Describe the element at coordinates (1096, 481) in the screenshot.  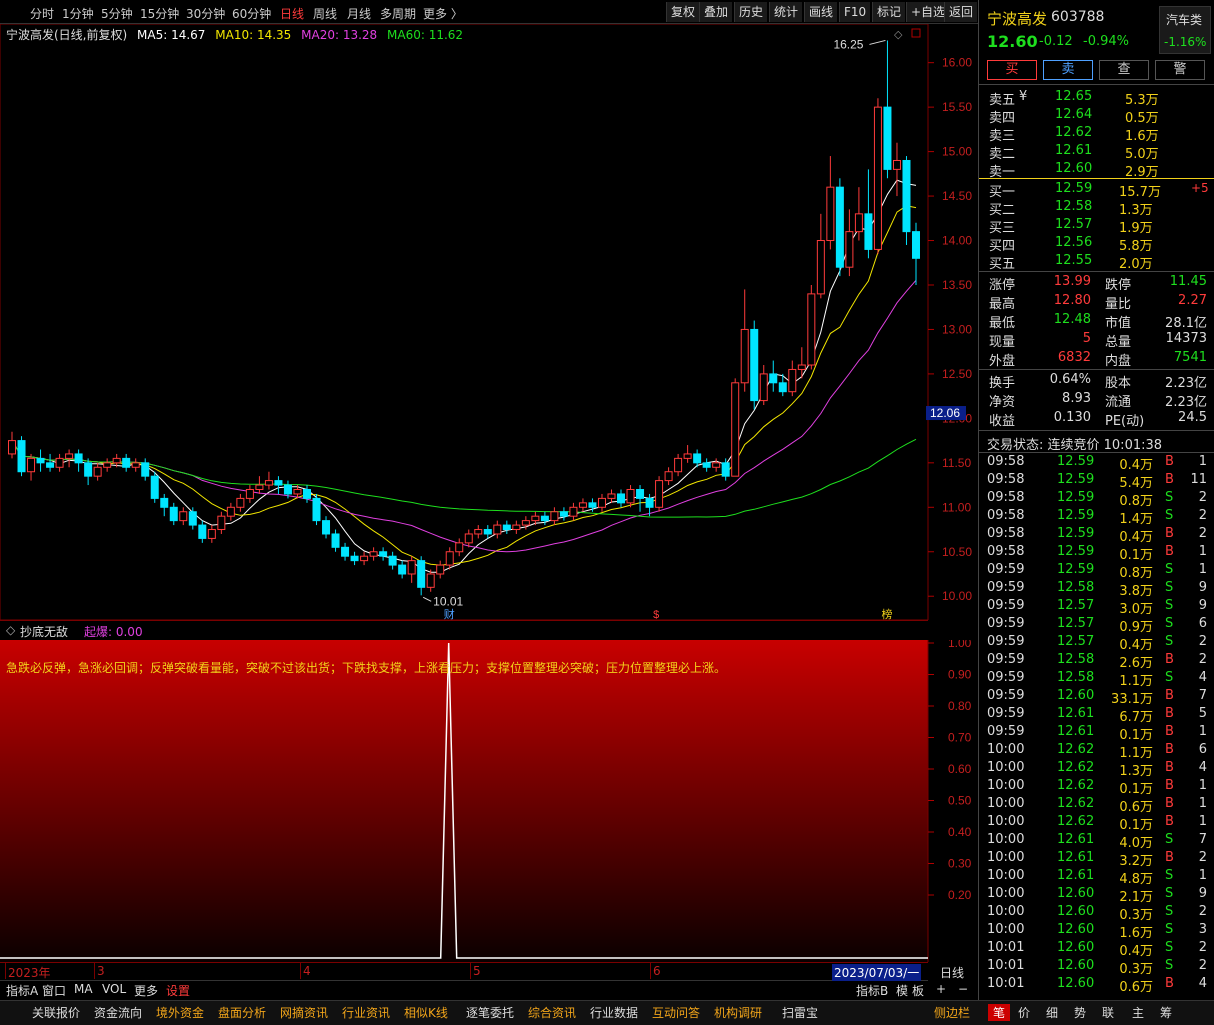
I see `tick-row: 09:58 12.59 5.4万 B 11` at that location.